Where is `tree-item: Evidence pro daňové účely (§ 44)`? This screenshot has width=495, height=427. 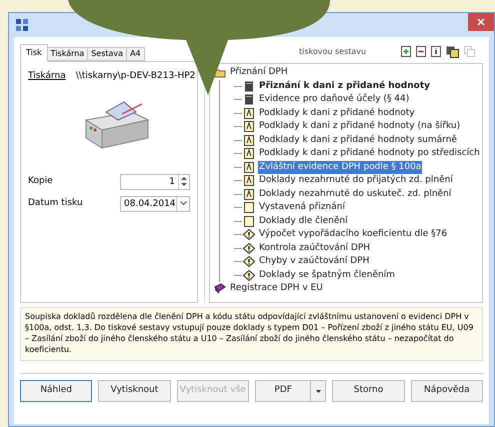
tree-item: Evidence pro daňové účely (§ 44) is located at coordinates (334, 99).